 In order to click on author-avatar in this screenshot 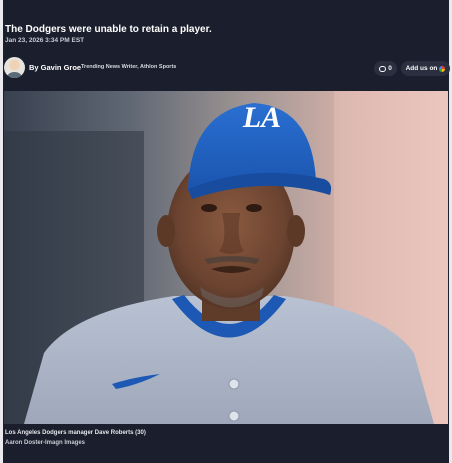, I will do `click(14, 67)`.